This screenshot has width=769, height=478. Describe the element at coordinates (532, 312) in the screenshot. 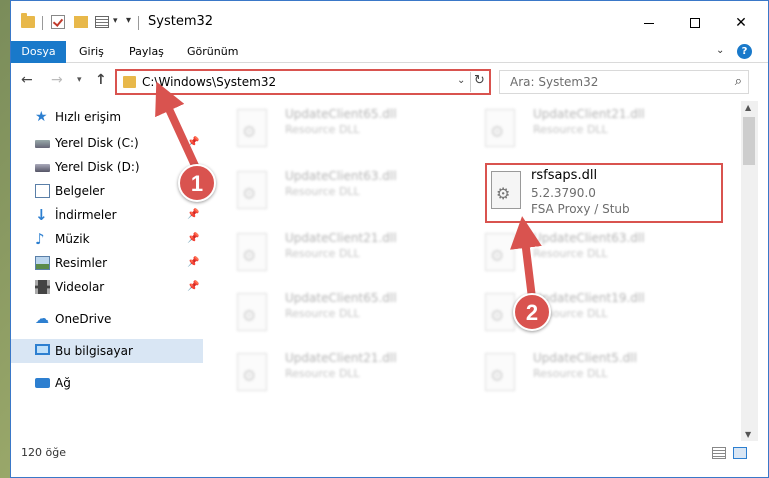

I see `annotation-step-2: 2` at that location.